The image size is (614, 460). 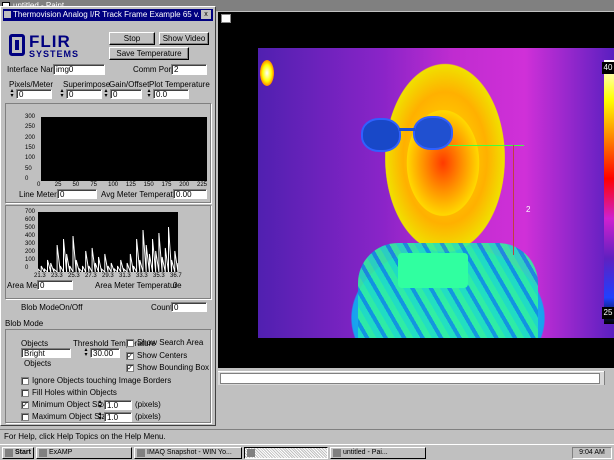 What do you see at coordinates (25, 417) in the screenshot?
I see `max-size-checkbox` at bounding box center [25, 417].